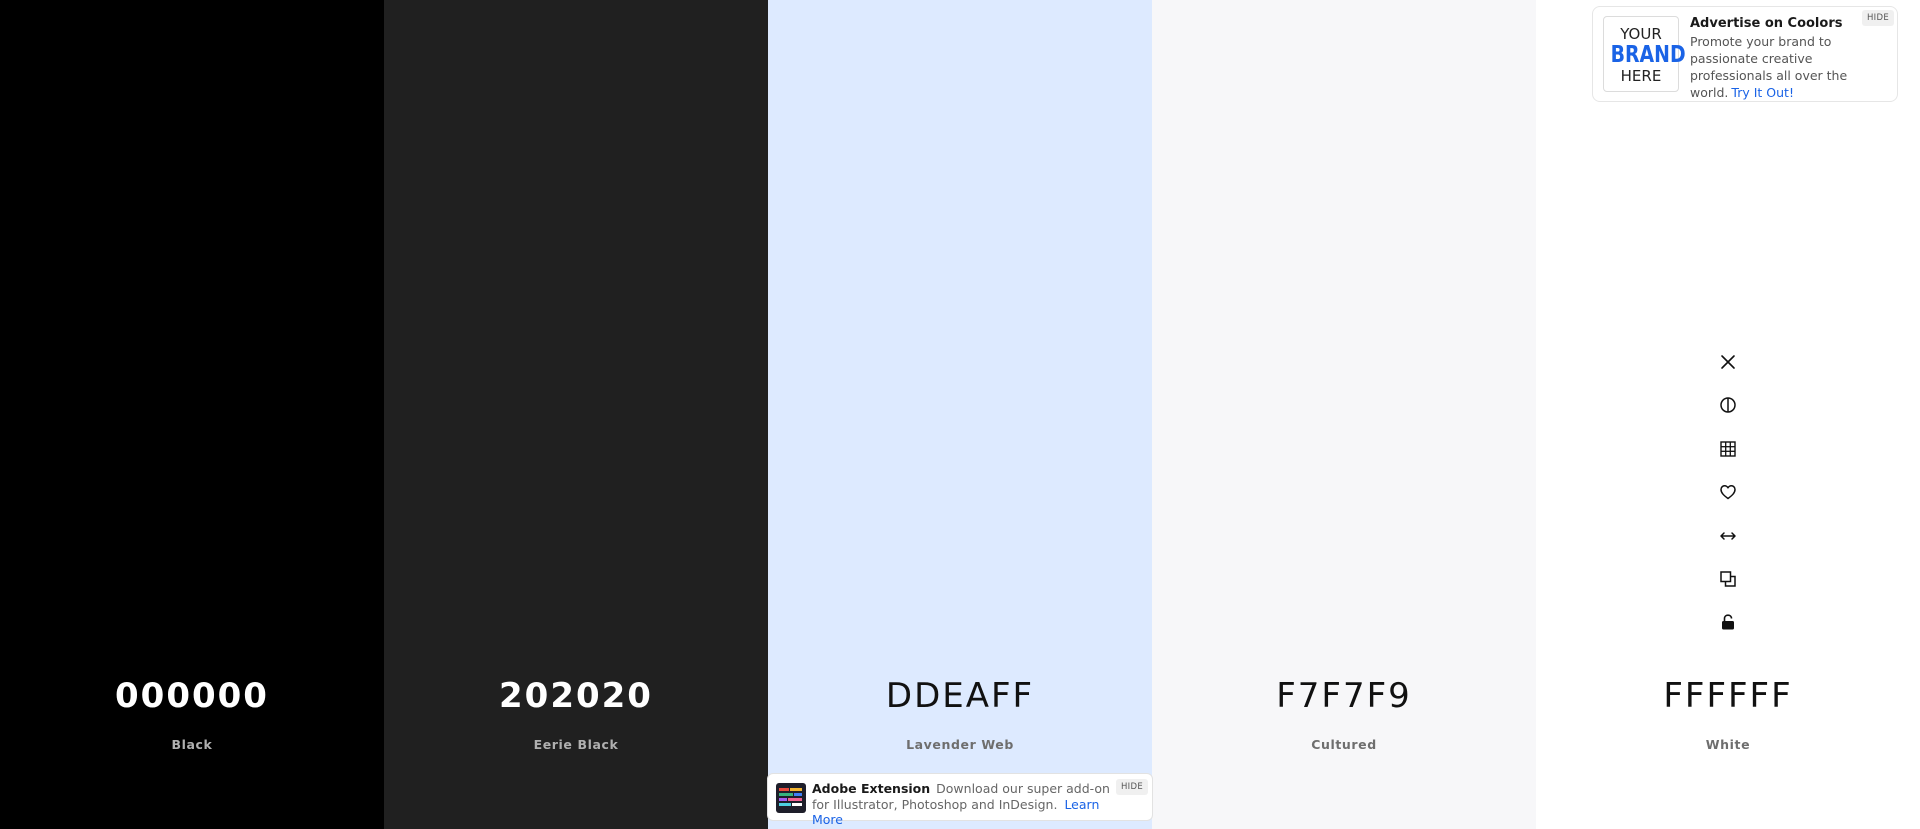  What do you see at coordinates (1877, 18) in the screenshot?
I see `hide-ad-button: HIDE` at bounding box center [1877, 18].